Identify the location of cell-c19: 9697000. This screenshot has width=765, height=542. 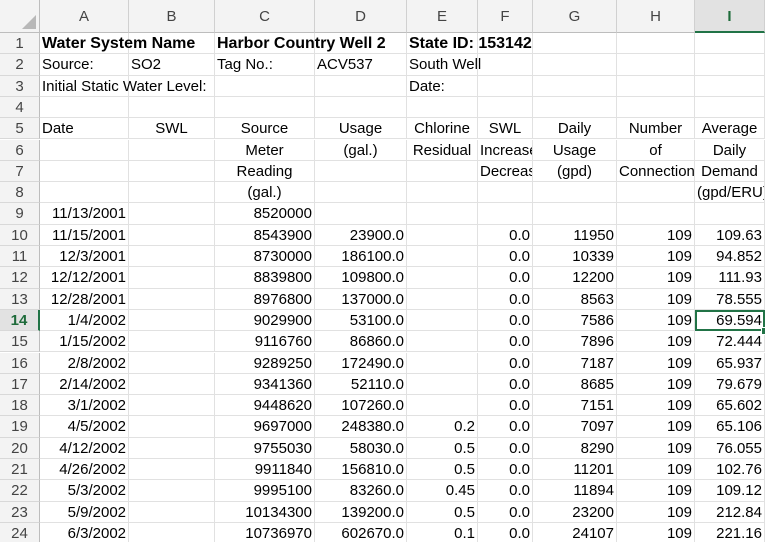
(265, 427).